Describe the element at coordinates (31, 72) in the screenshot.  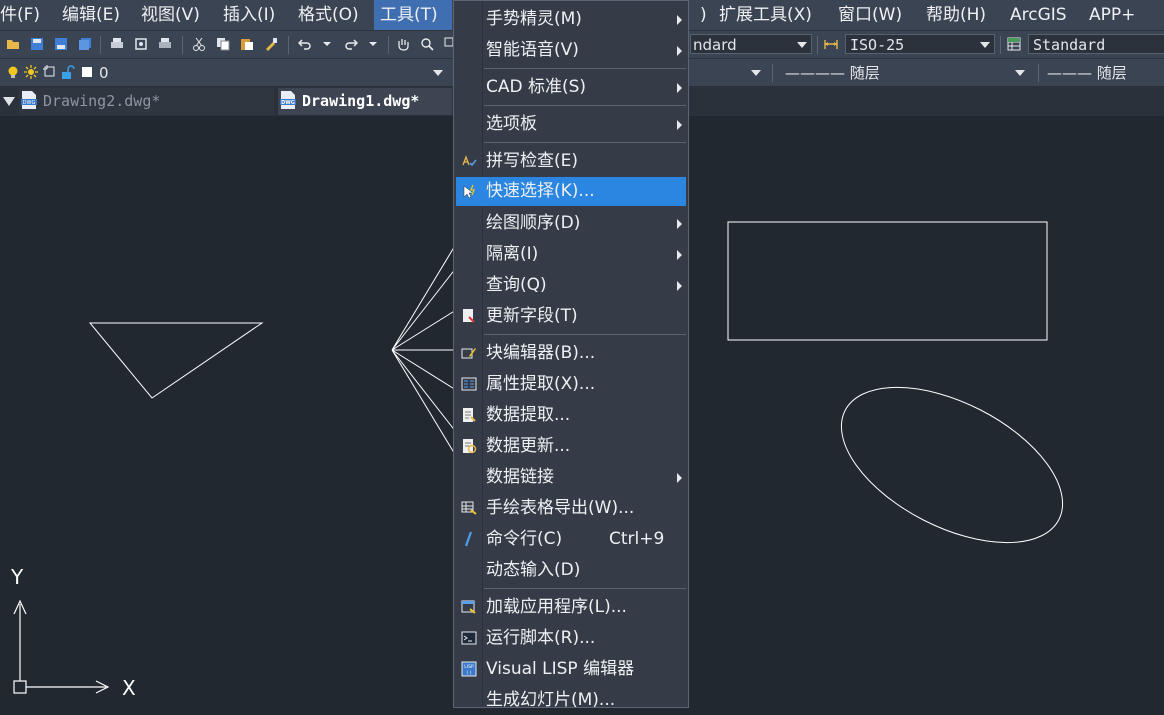
I see `sun-thaw-icon` at that location.